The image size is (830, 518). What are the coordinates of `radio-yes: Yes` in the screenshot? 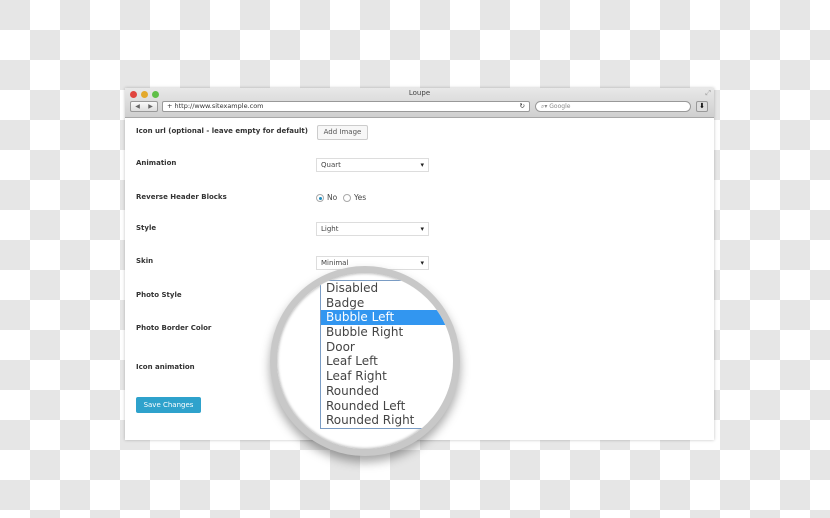 It's located at (354, 197).